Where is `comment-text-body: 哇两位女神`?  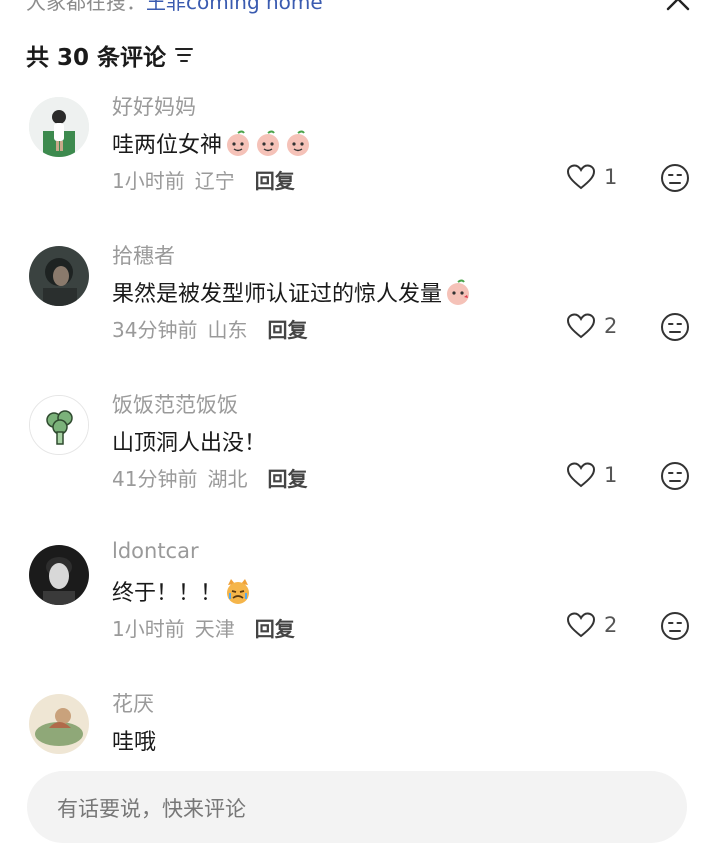 comment-text-body: 哇两位女神 is located at coordinates (167, 145).